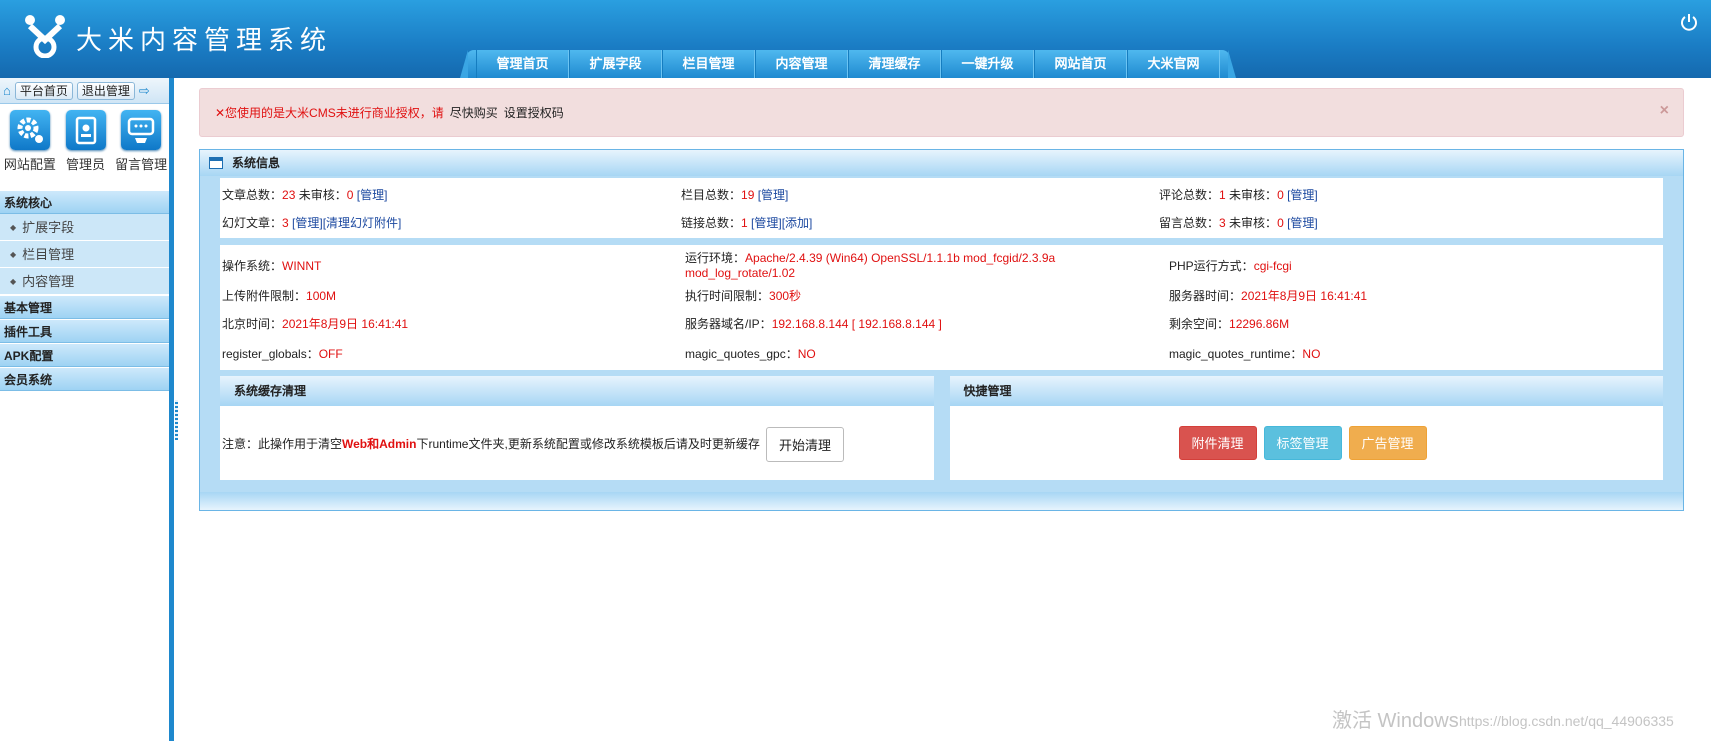  What do you see at coordinates (941, 163) in the screenshot?
I see `panel-header: 系统信息` at bounding box center [941, 163].